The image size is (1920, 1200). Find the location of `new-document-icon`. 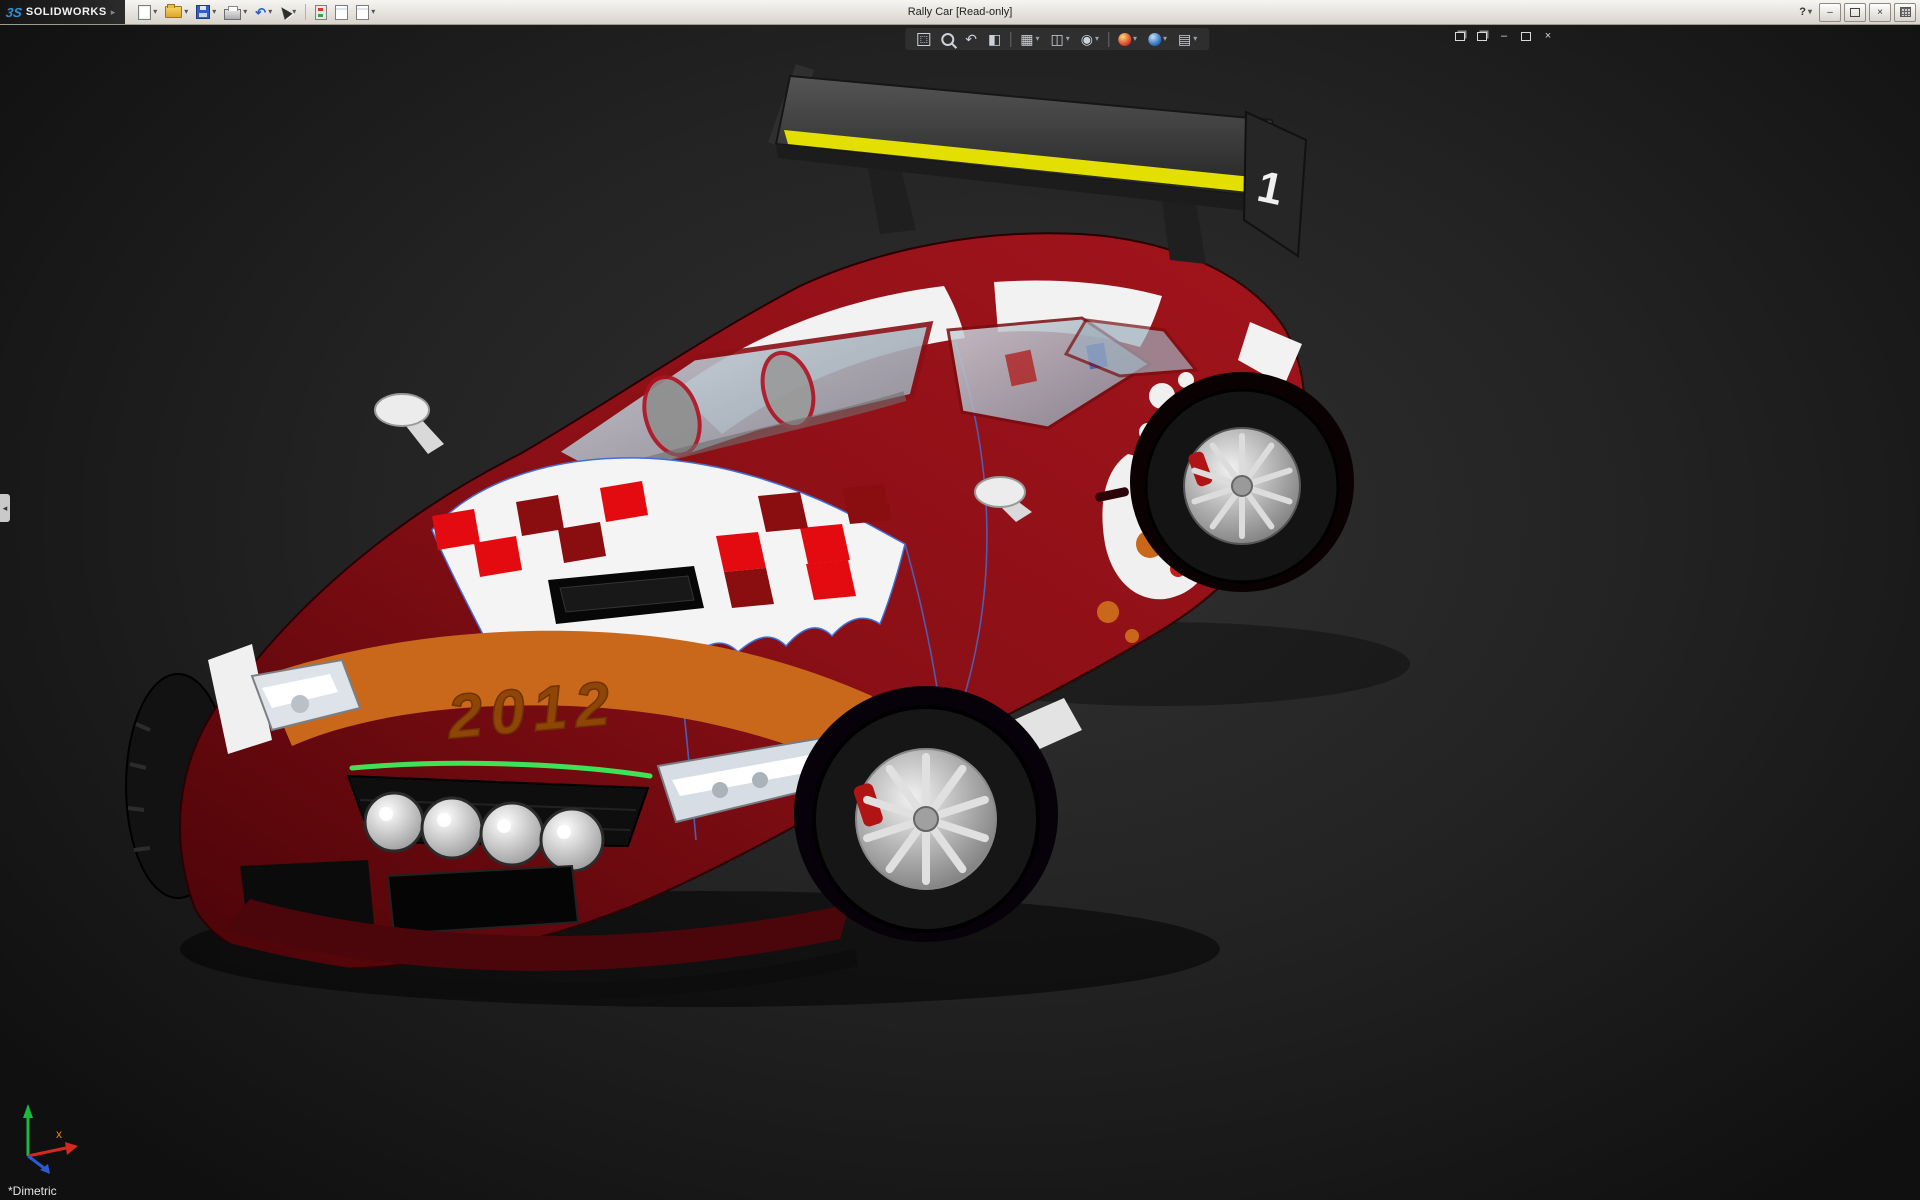

new-document-icon is located at coordinates (145, 12).